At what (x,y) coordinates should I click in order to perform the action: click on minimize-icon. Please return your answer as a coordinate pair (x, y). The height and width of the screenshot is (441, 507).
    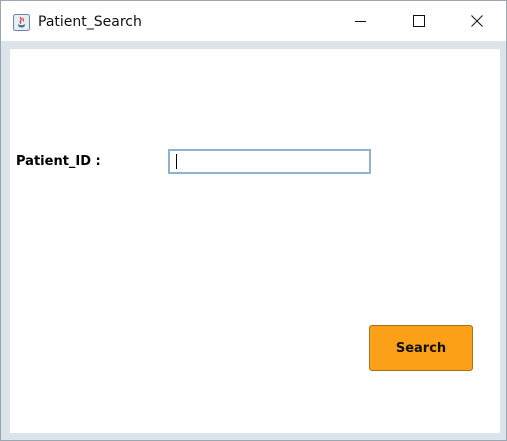
    Looking at the image, I should click on (361, 21).